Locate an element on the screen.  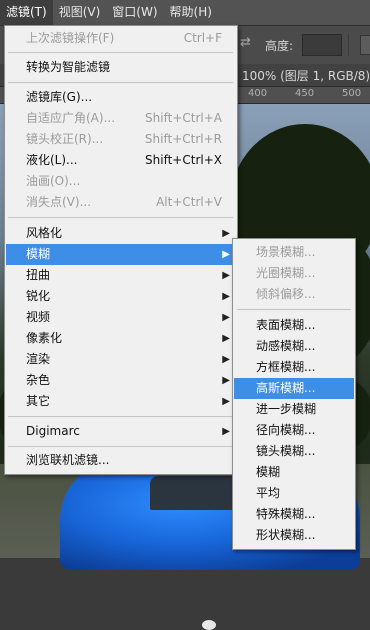
options-button is located at coordinates (365, 45).